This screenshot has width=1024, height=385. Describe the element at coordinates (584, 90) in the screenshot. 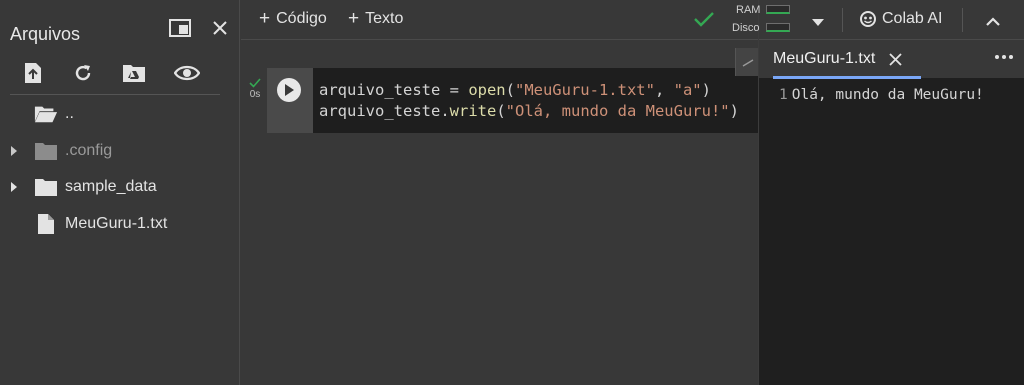

I see `code-token: "MeuGuru-1.txt"` at that location.